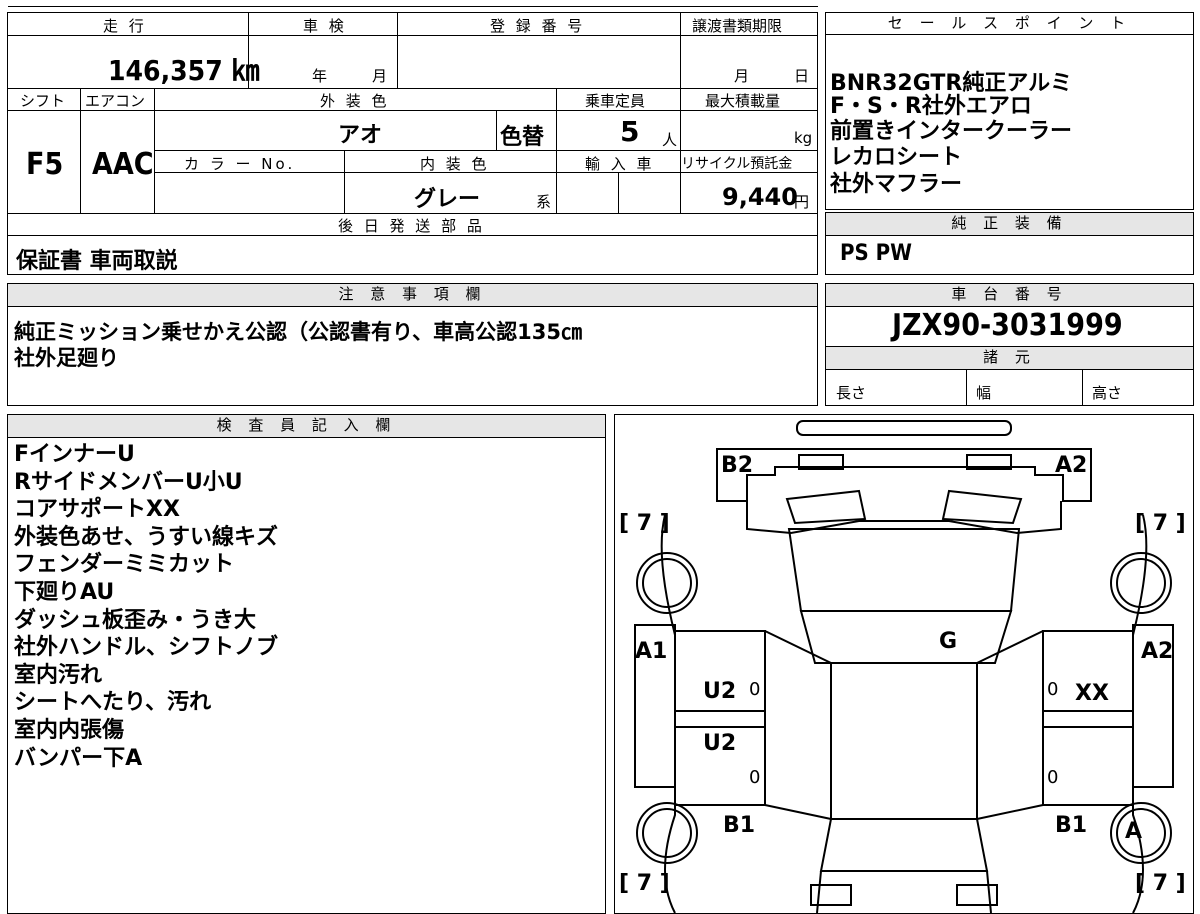 This screenshot has width=1200, height=914. I want to click on mark-rr-tire: [ 7 ], so click(1160, 883).